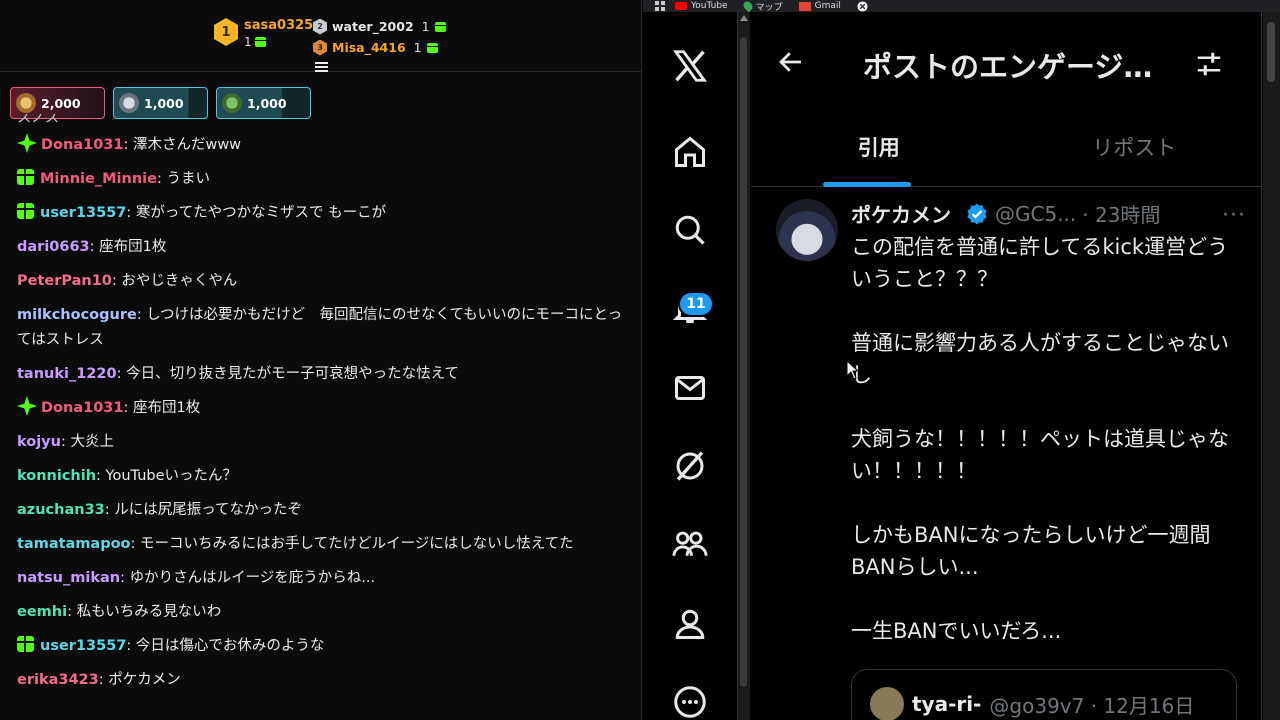  What do you see at coordinates (98, 179) in the screenshot?
I see `chat-username: Minnie_Minnie` at bounding box center [98, 179].